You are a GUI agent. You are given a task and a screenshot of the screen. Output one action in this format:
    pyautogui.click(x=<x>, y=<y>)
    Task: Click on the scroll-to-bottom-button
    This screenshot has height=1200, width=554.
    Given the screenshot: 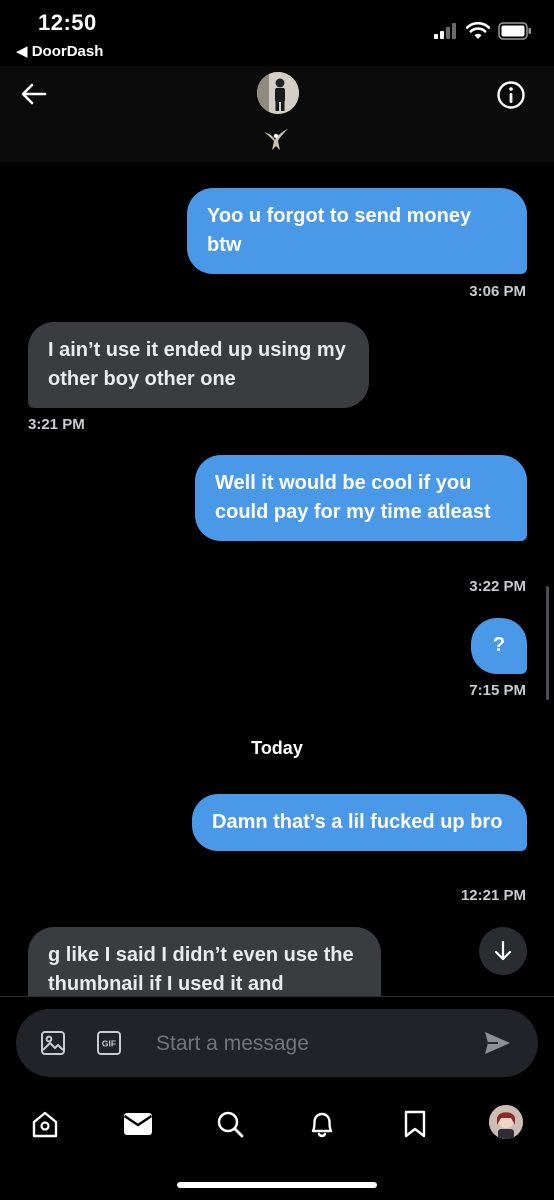 What is the action you would take?
    pyautogui.click(x=503, y=951)
    